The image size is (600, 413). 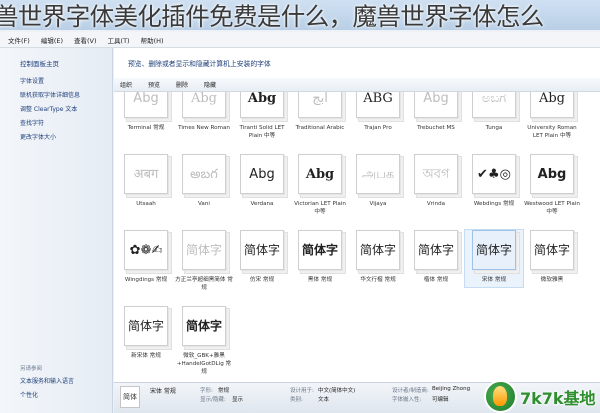 I want to click on font-tile: அபக Vijaya, so click(x=378, y=181).